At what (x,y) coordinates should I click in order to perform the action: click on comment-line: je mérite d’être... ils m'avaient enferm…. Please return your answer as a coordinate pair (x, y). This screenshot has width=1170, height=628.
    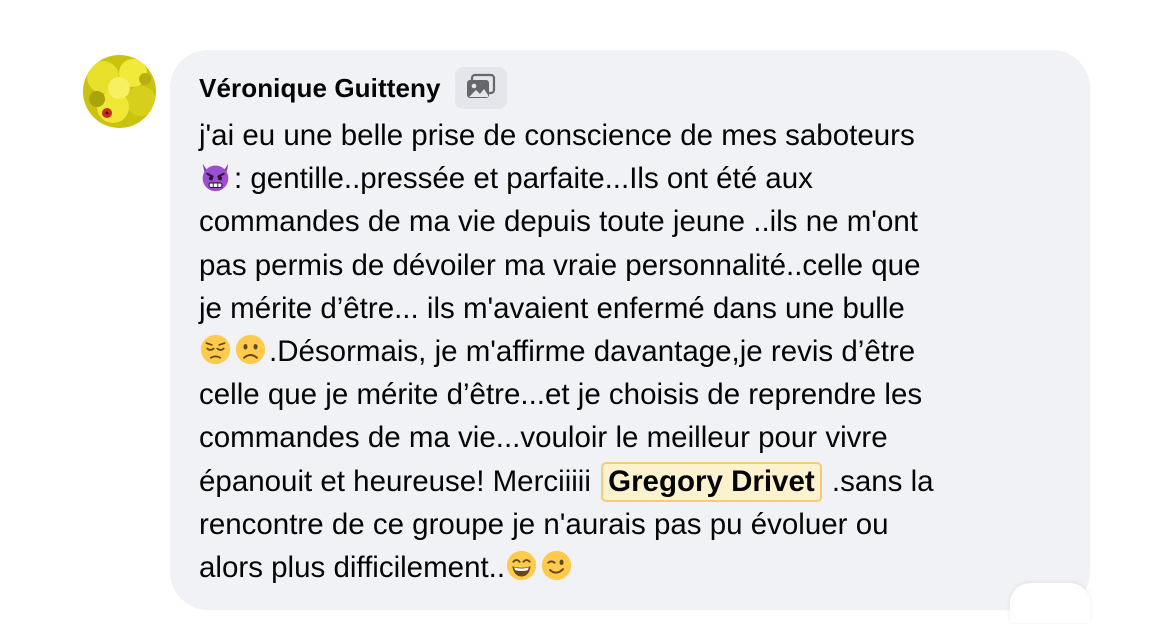
    Looking at the image, I should click on (552, 308).